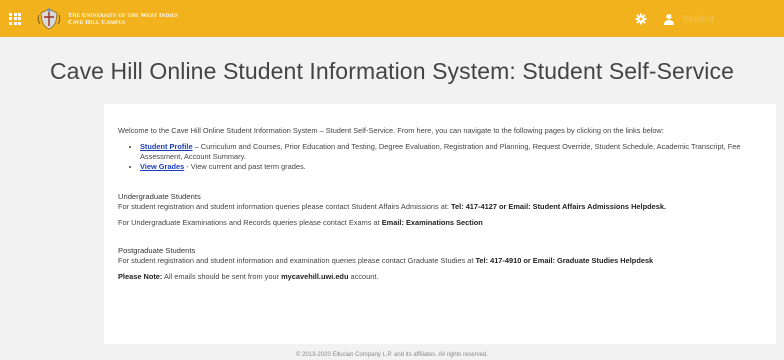  Describe the element at coordinates (315, 276) in the screenshot. I see `email-domain: mycavehill.uwi.edu` at that location.